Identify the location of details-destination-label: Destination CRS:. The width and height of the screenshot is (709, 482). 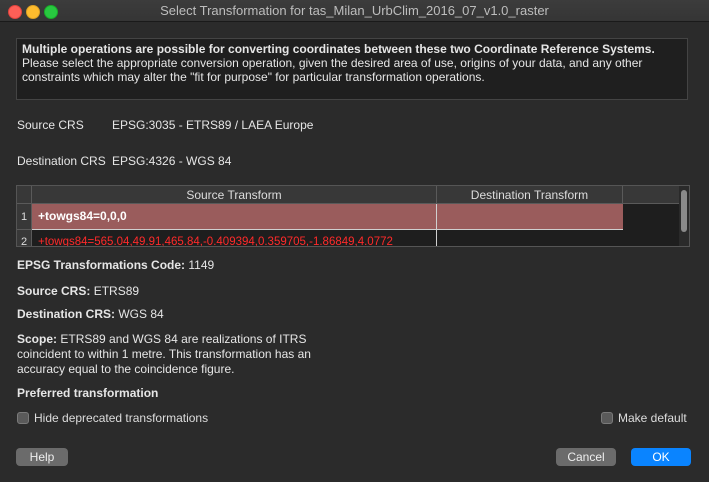
(66, 314).